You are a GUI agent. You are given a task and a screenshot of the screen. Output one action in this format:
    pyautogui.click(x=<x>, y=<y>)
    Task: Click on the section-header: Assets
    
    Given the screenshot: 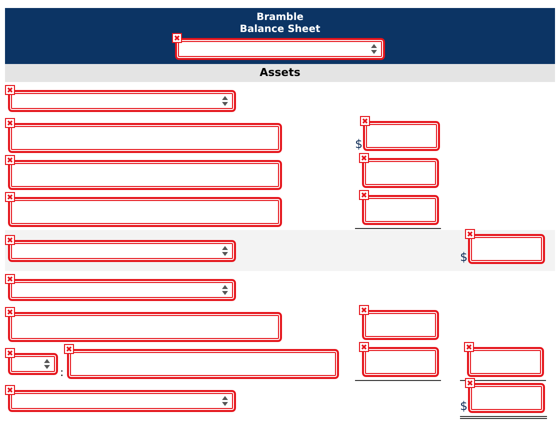 What is the action you would take?
    pyautogui.click(x=280, y=73)
    